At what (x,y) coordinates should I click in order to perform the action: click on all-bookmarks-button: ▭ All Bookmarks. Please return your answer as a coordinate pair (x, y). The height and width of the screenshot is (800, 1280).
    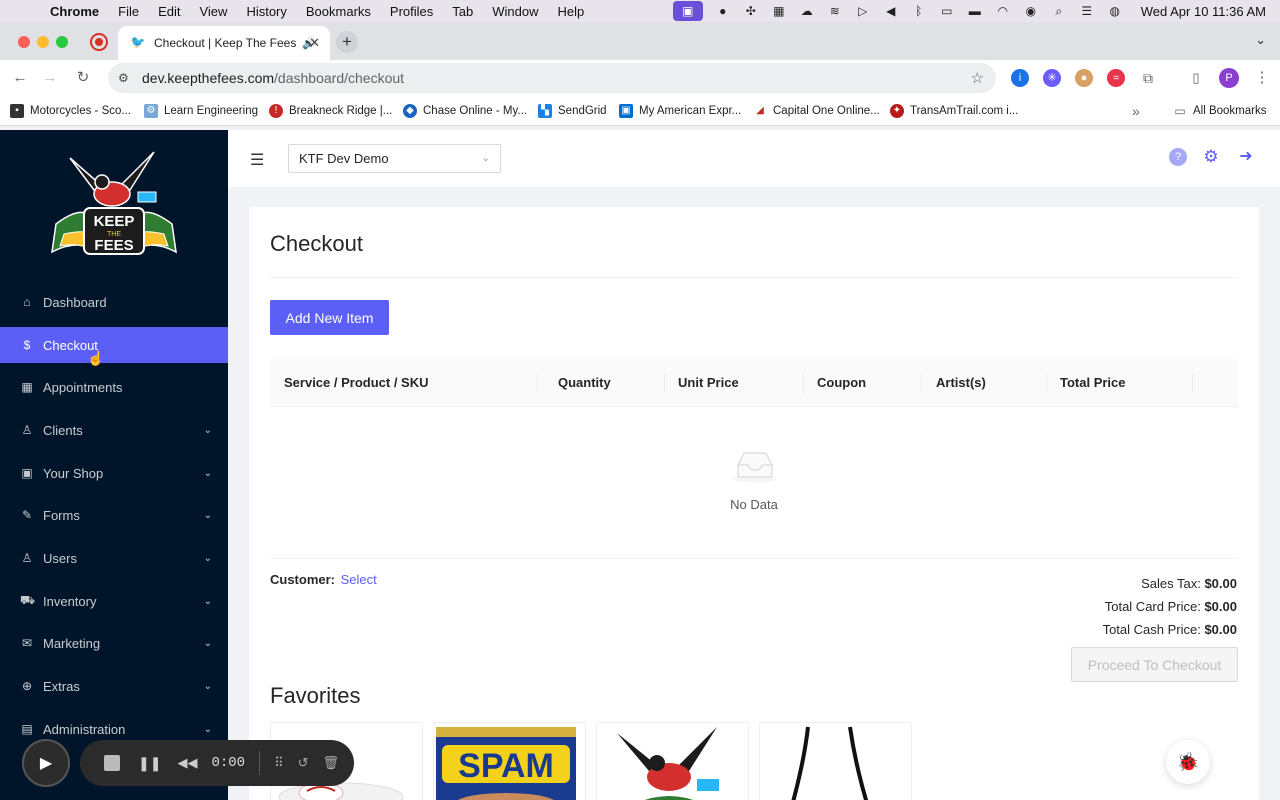
    Looking at the image, I should click on (1219, 111).